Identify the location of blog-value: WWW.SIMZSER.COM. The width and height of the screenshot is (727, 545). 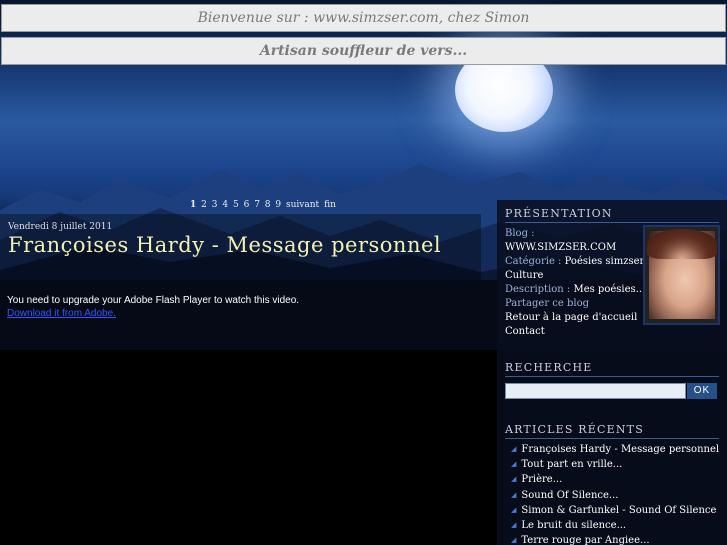
(561, 247).